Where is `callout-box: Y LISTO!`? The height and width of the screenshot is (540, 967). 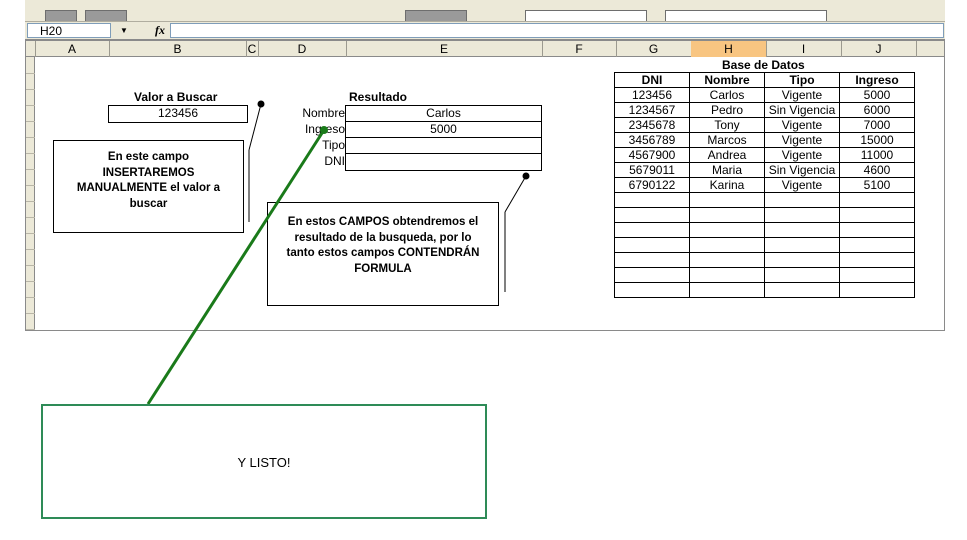 callout-box: Y LISTO! is located at coordinates (264, 461).